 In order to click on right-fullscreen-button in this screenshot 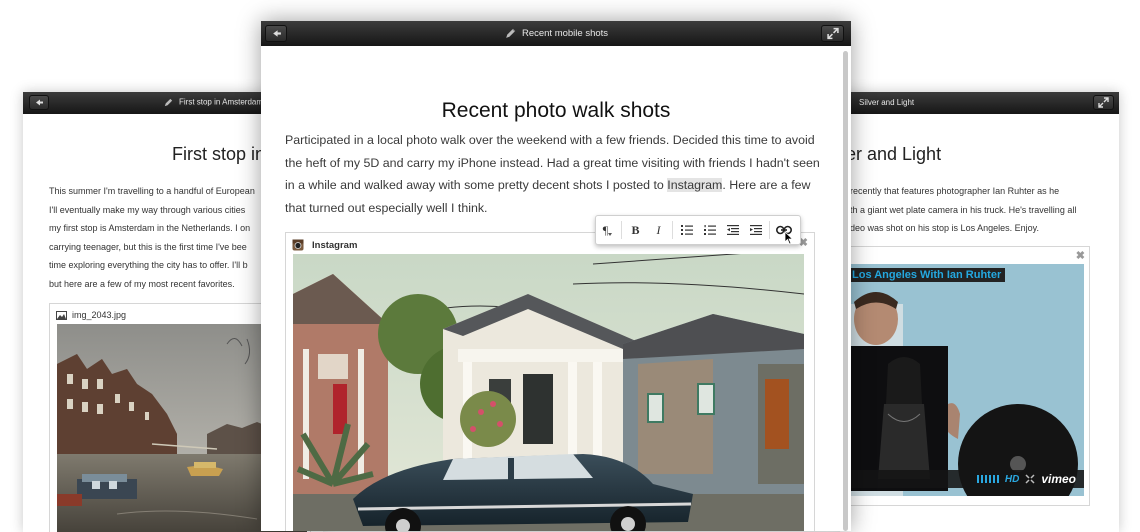, I will do `click(1103, 102)`.